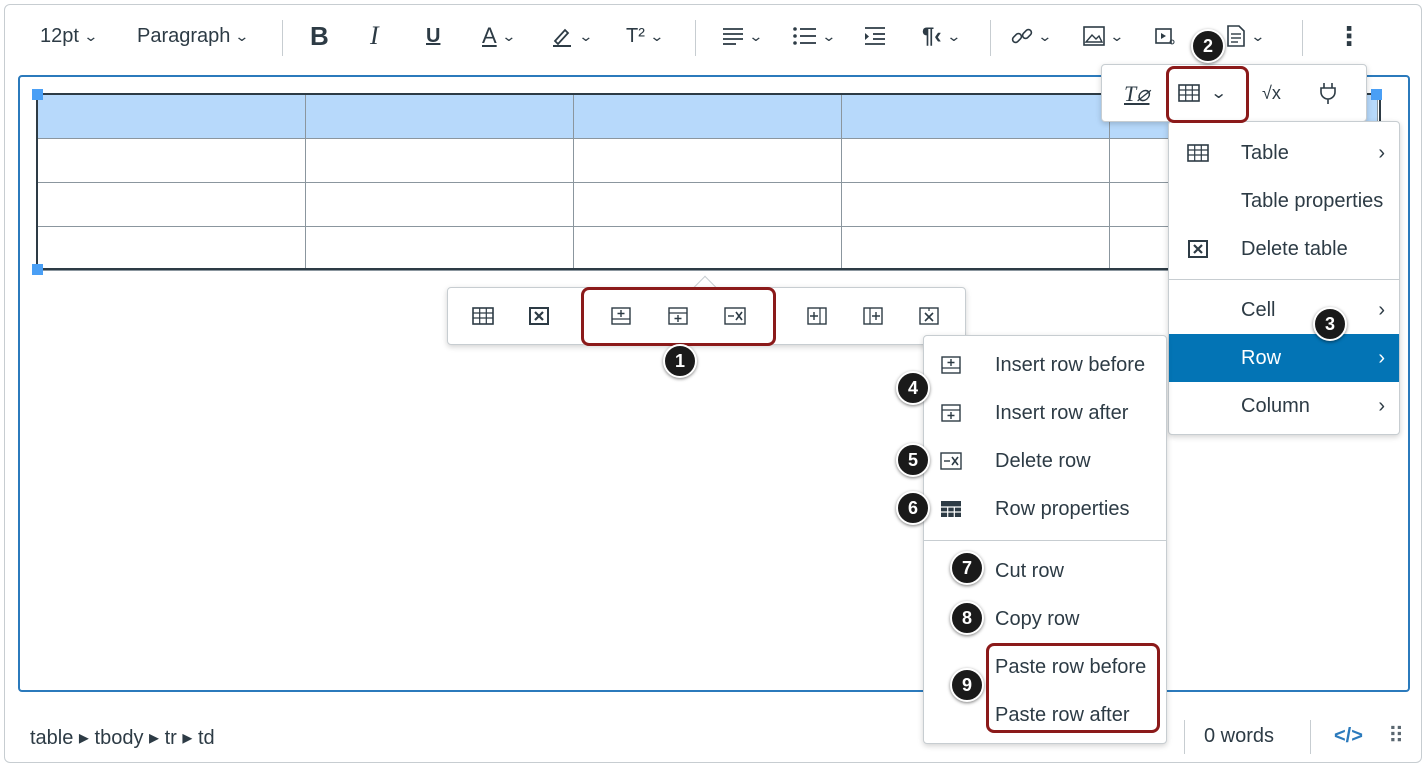 This screenshot has height=767, width=1426. Describe the element at coordinates (1045, 461) in the screenshot. I see `menu-item-delete-row: Delete row` at that location.